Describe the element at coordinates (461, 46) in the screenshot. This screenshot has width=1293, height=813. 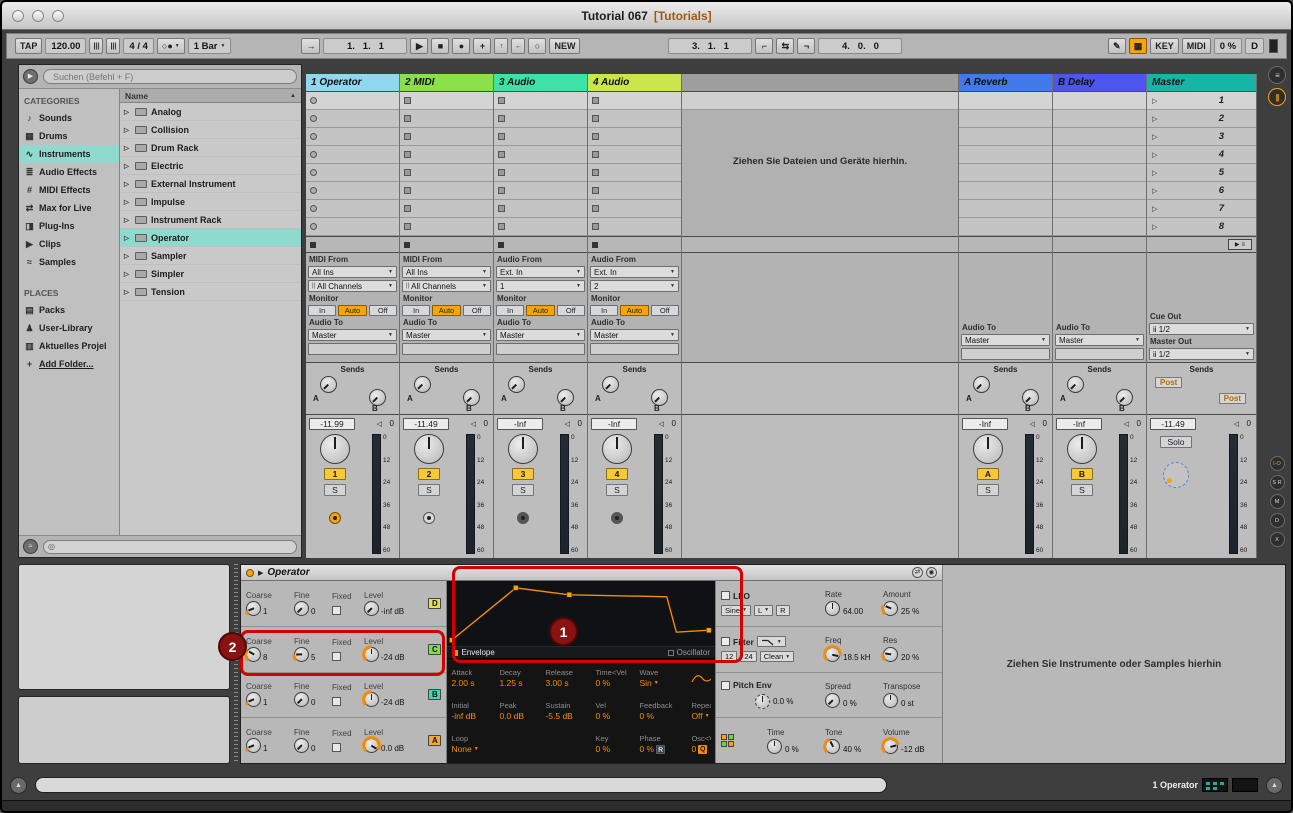
I see `record-button: ●` at that location.